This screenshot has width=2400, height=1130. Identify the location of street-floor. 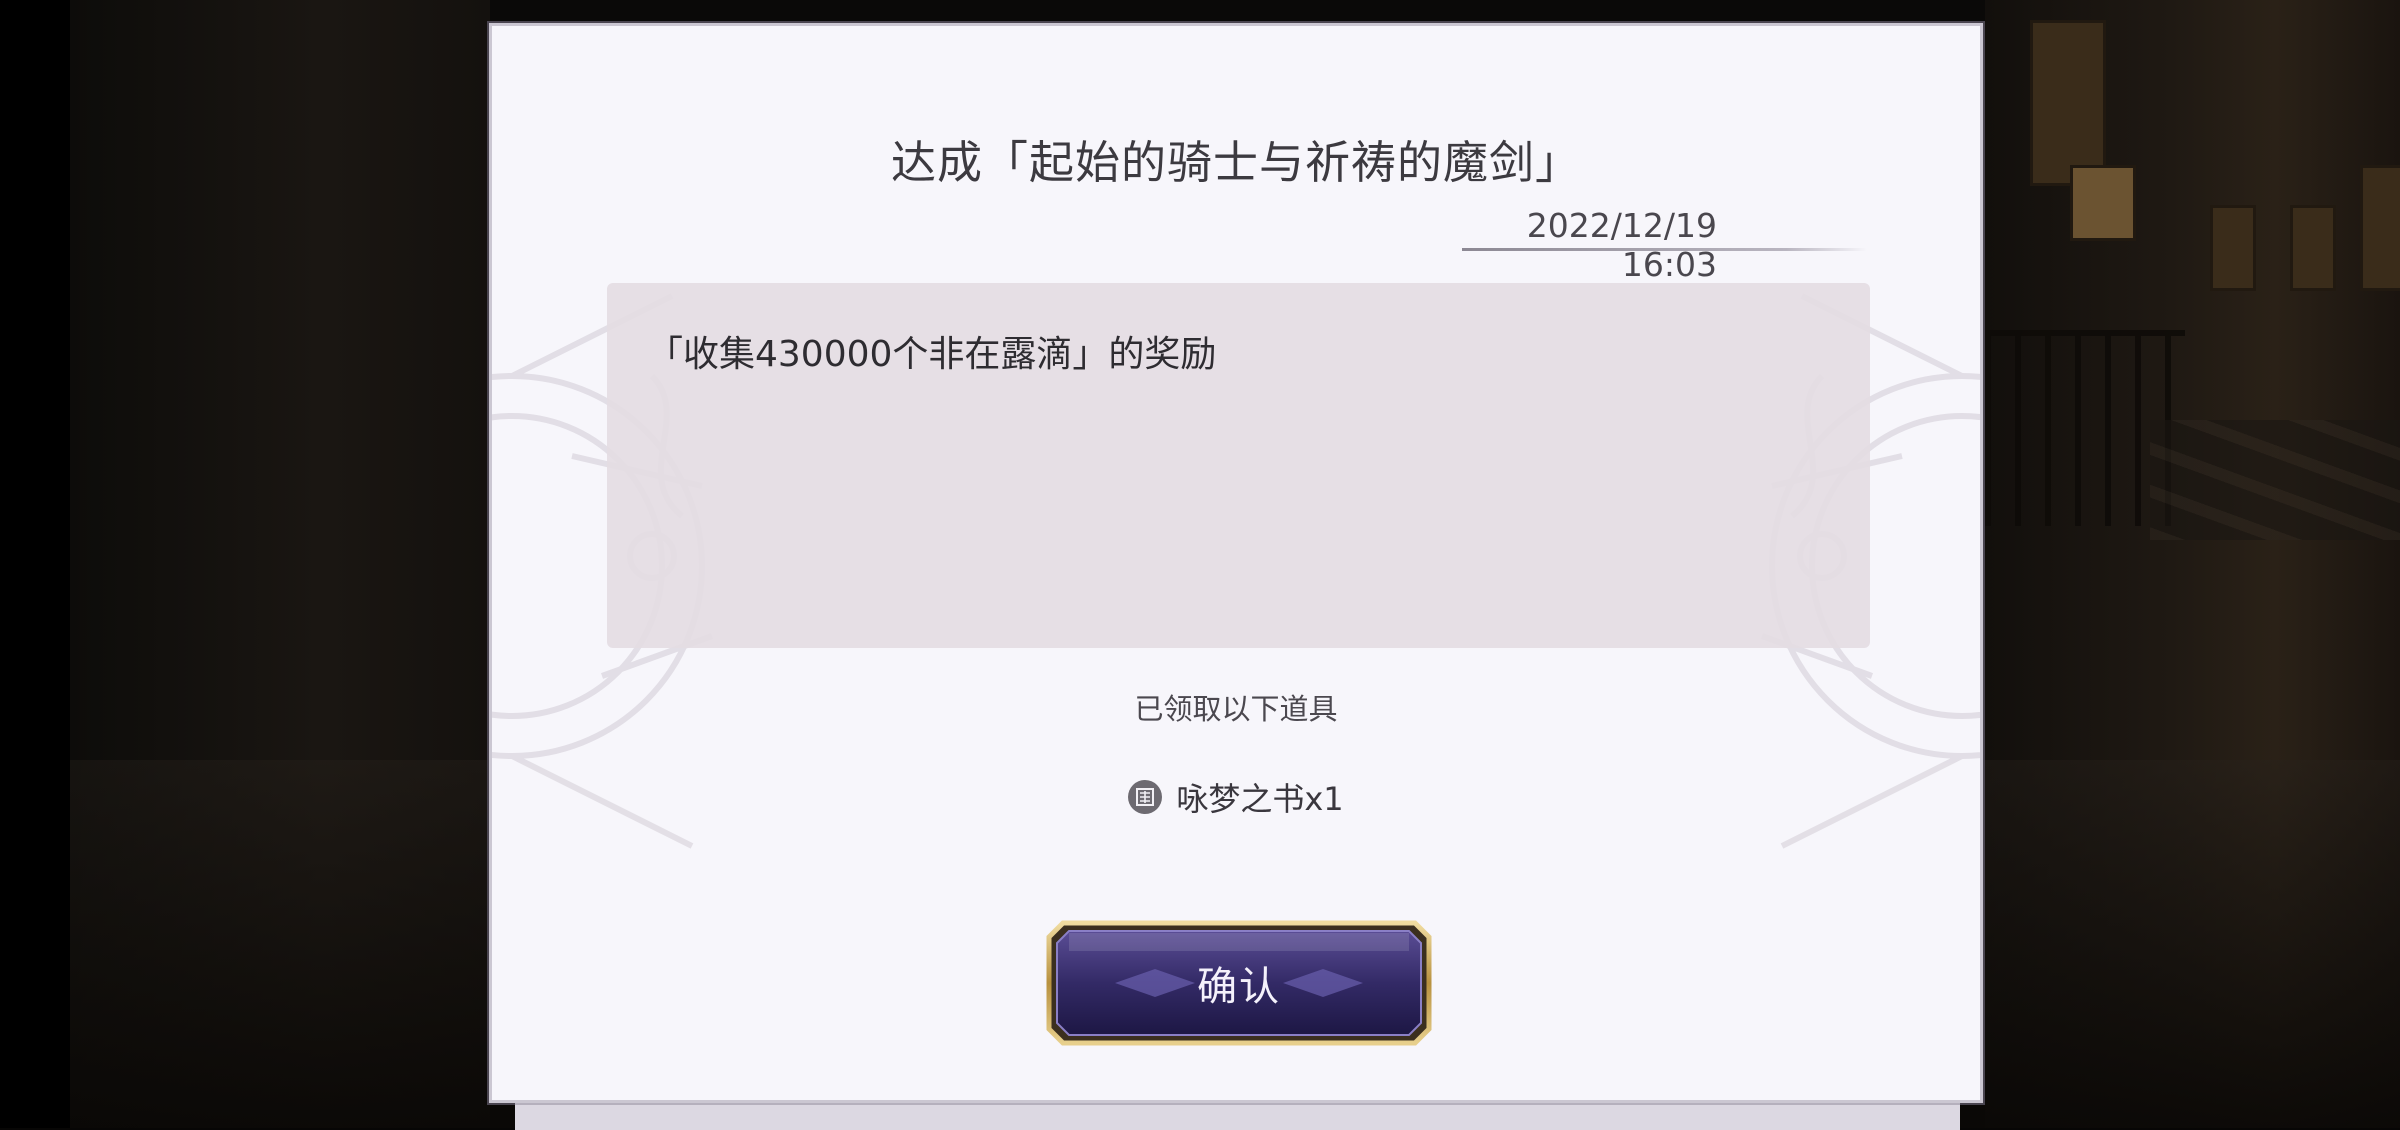
(2275, 480).